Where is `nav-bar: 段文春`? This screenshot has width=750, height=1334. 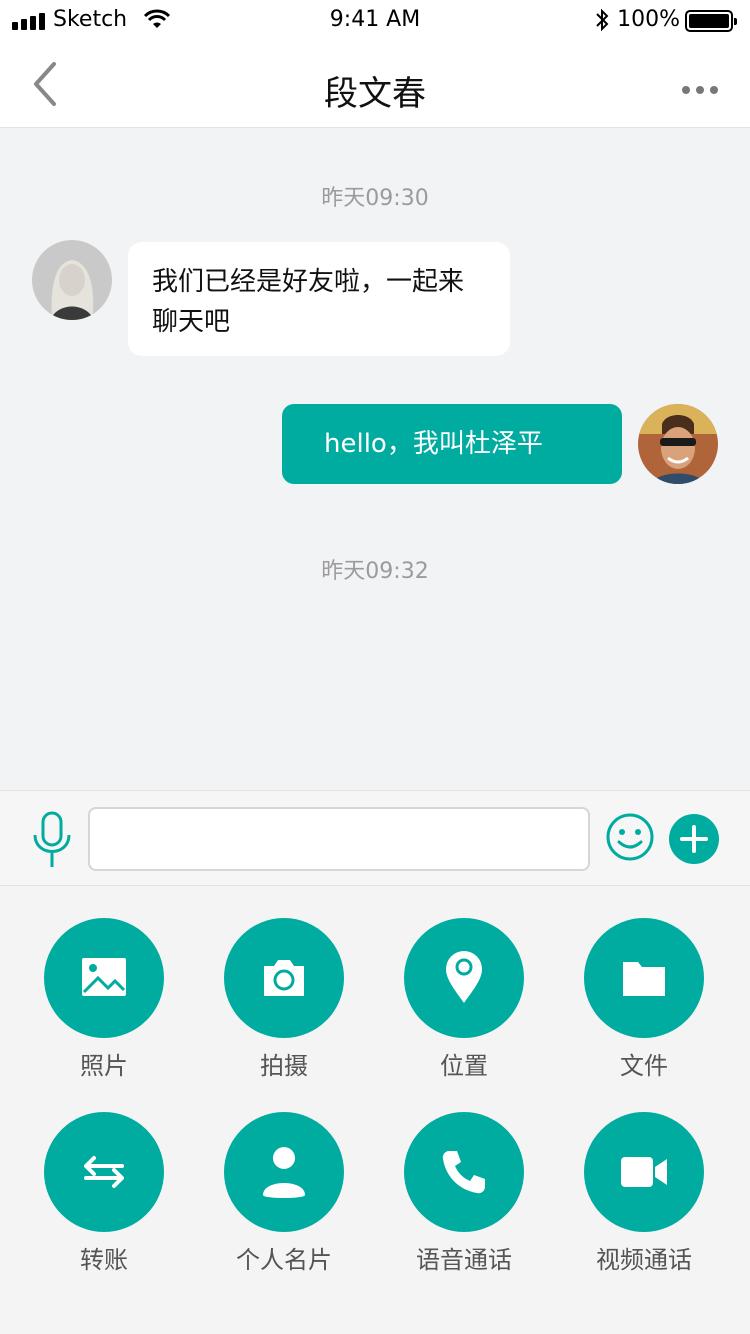
nav-bar: 段文春 is located at coordinates (375, 84).